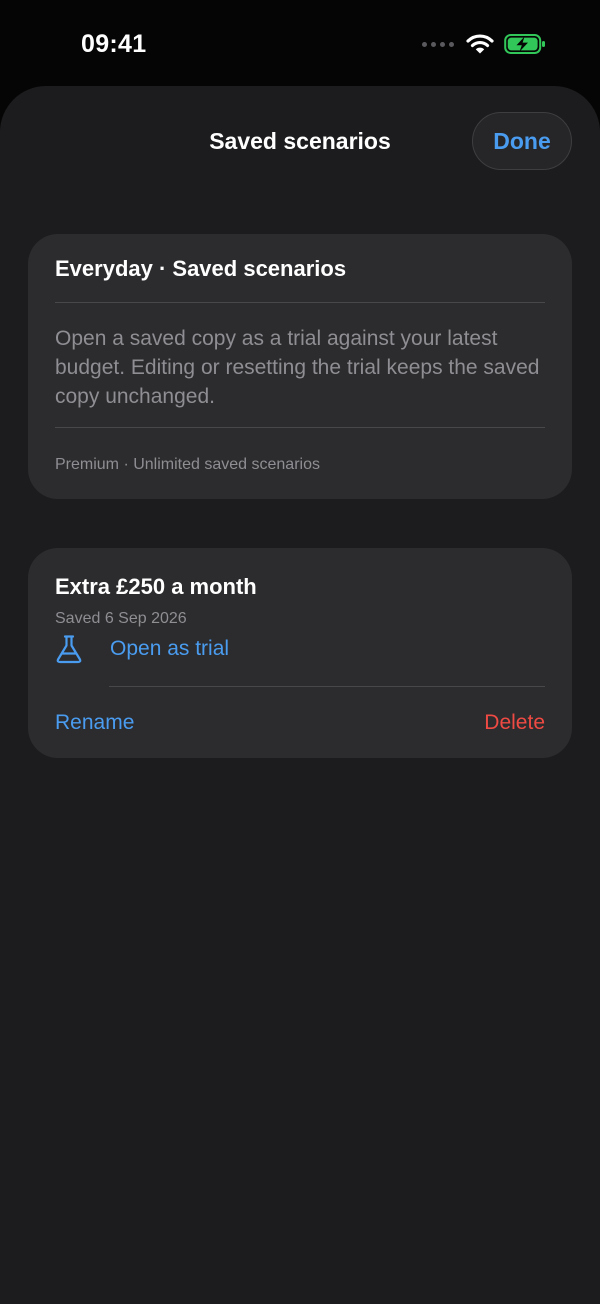  I want to click on open-as-trial-button: Open as trial, so click(142, 649).